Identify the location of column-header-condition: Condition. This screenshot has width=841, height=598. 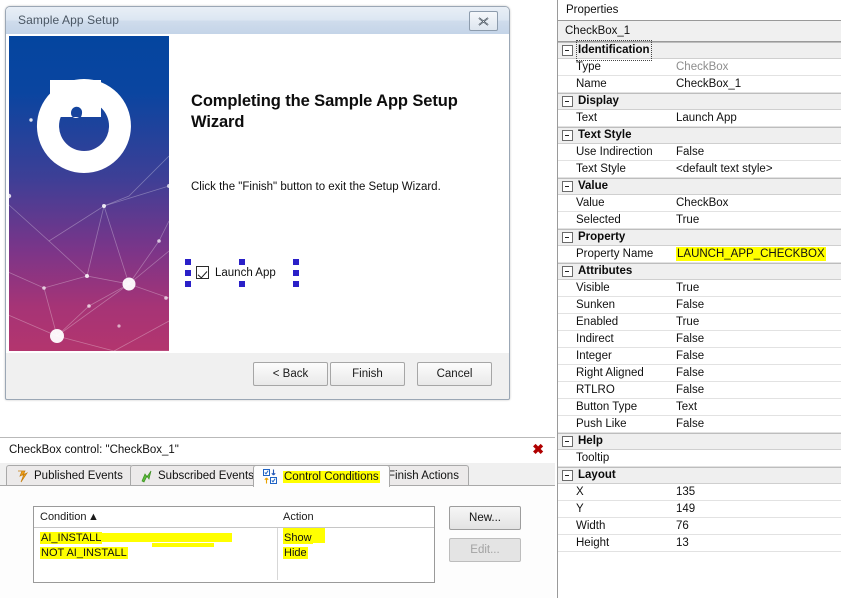
(63, 517).